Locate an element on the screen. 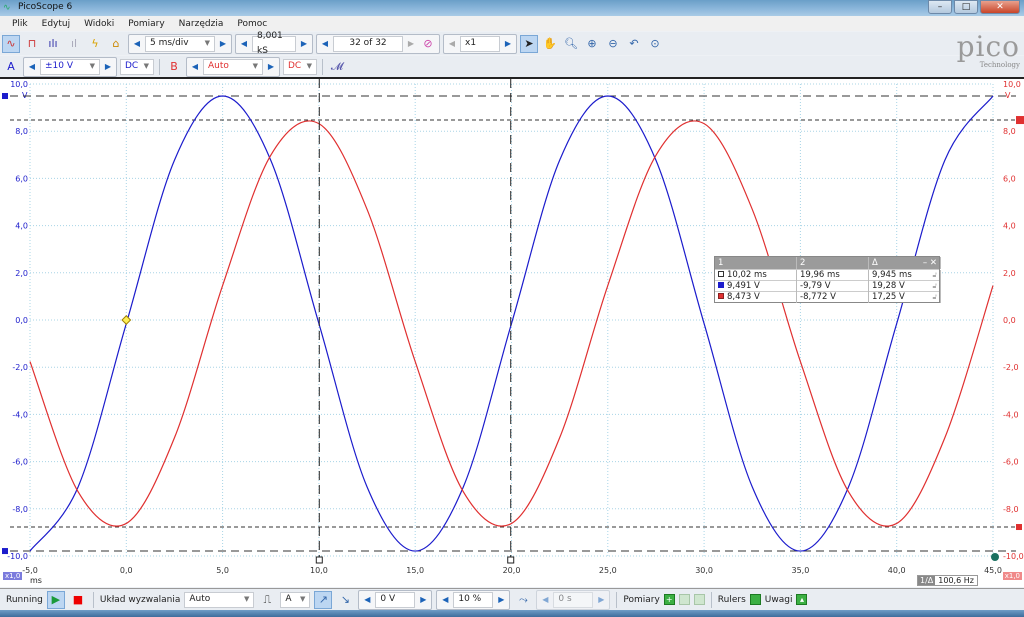 The image size is (1024, 617). undo-zoom-icon: ↶ is located at coordinates (634, 44).